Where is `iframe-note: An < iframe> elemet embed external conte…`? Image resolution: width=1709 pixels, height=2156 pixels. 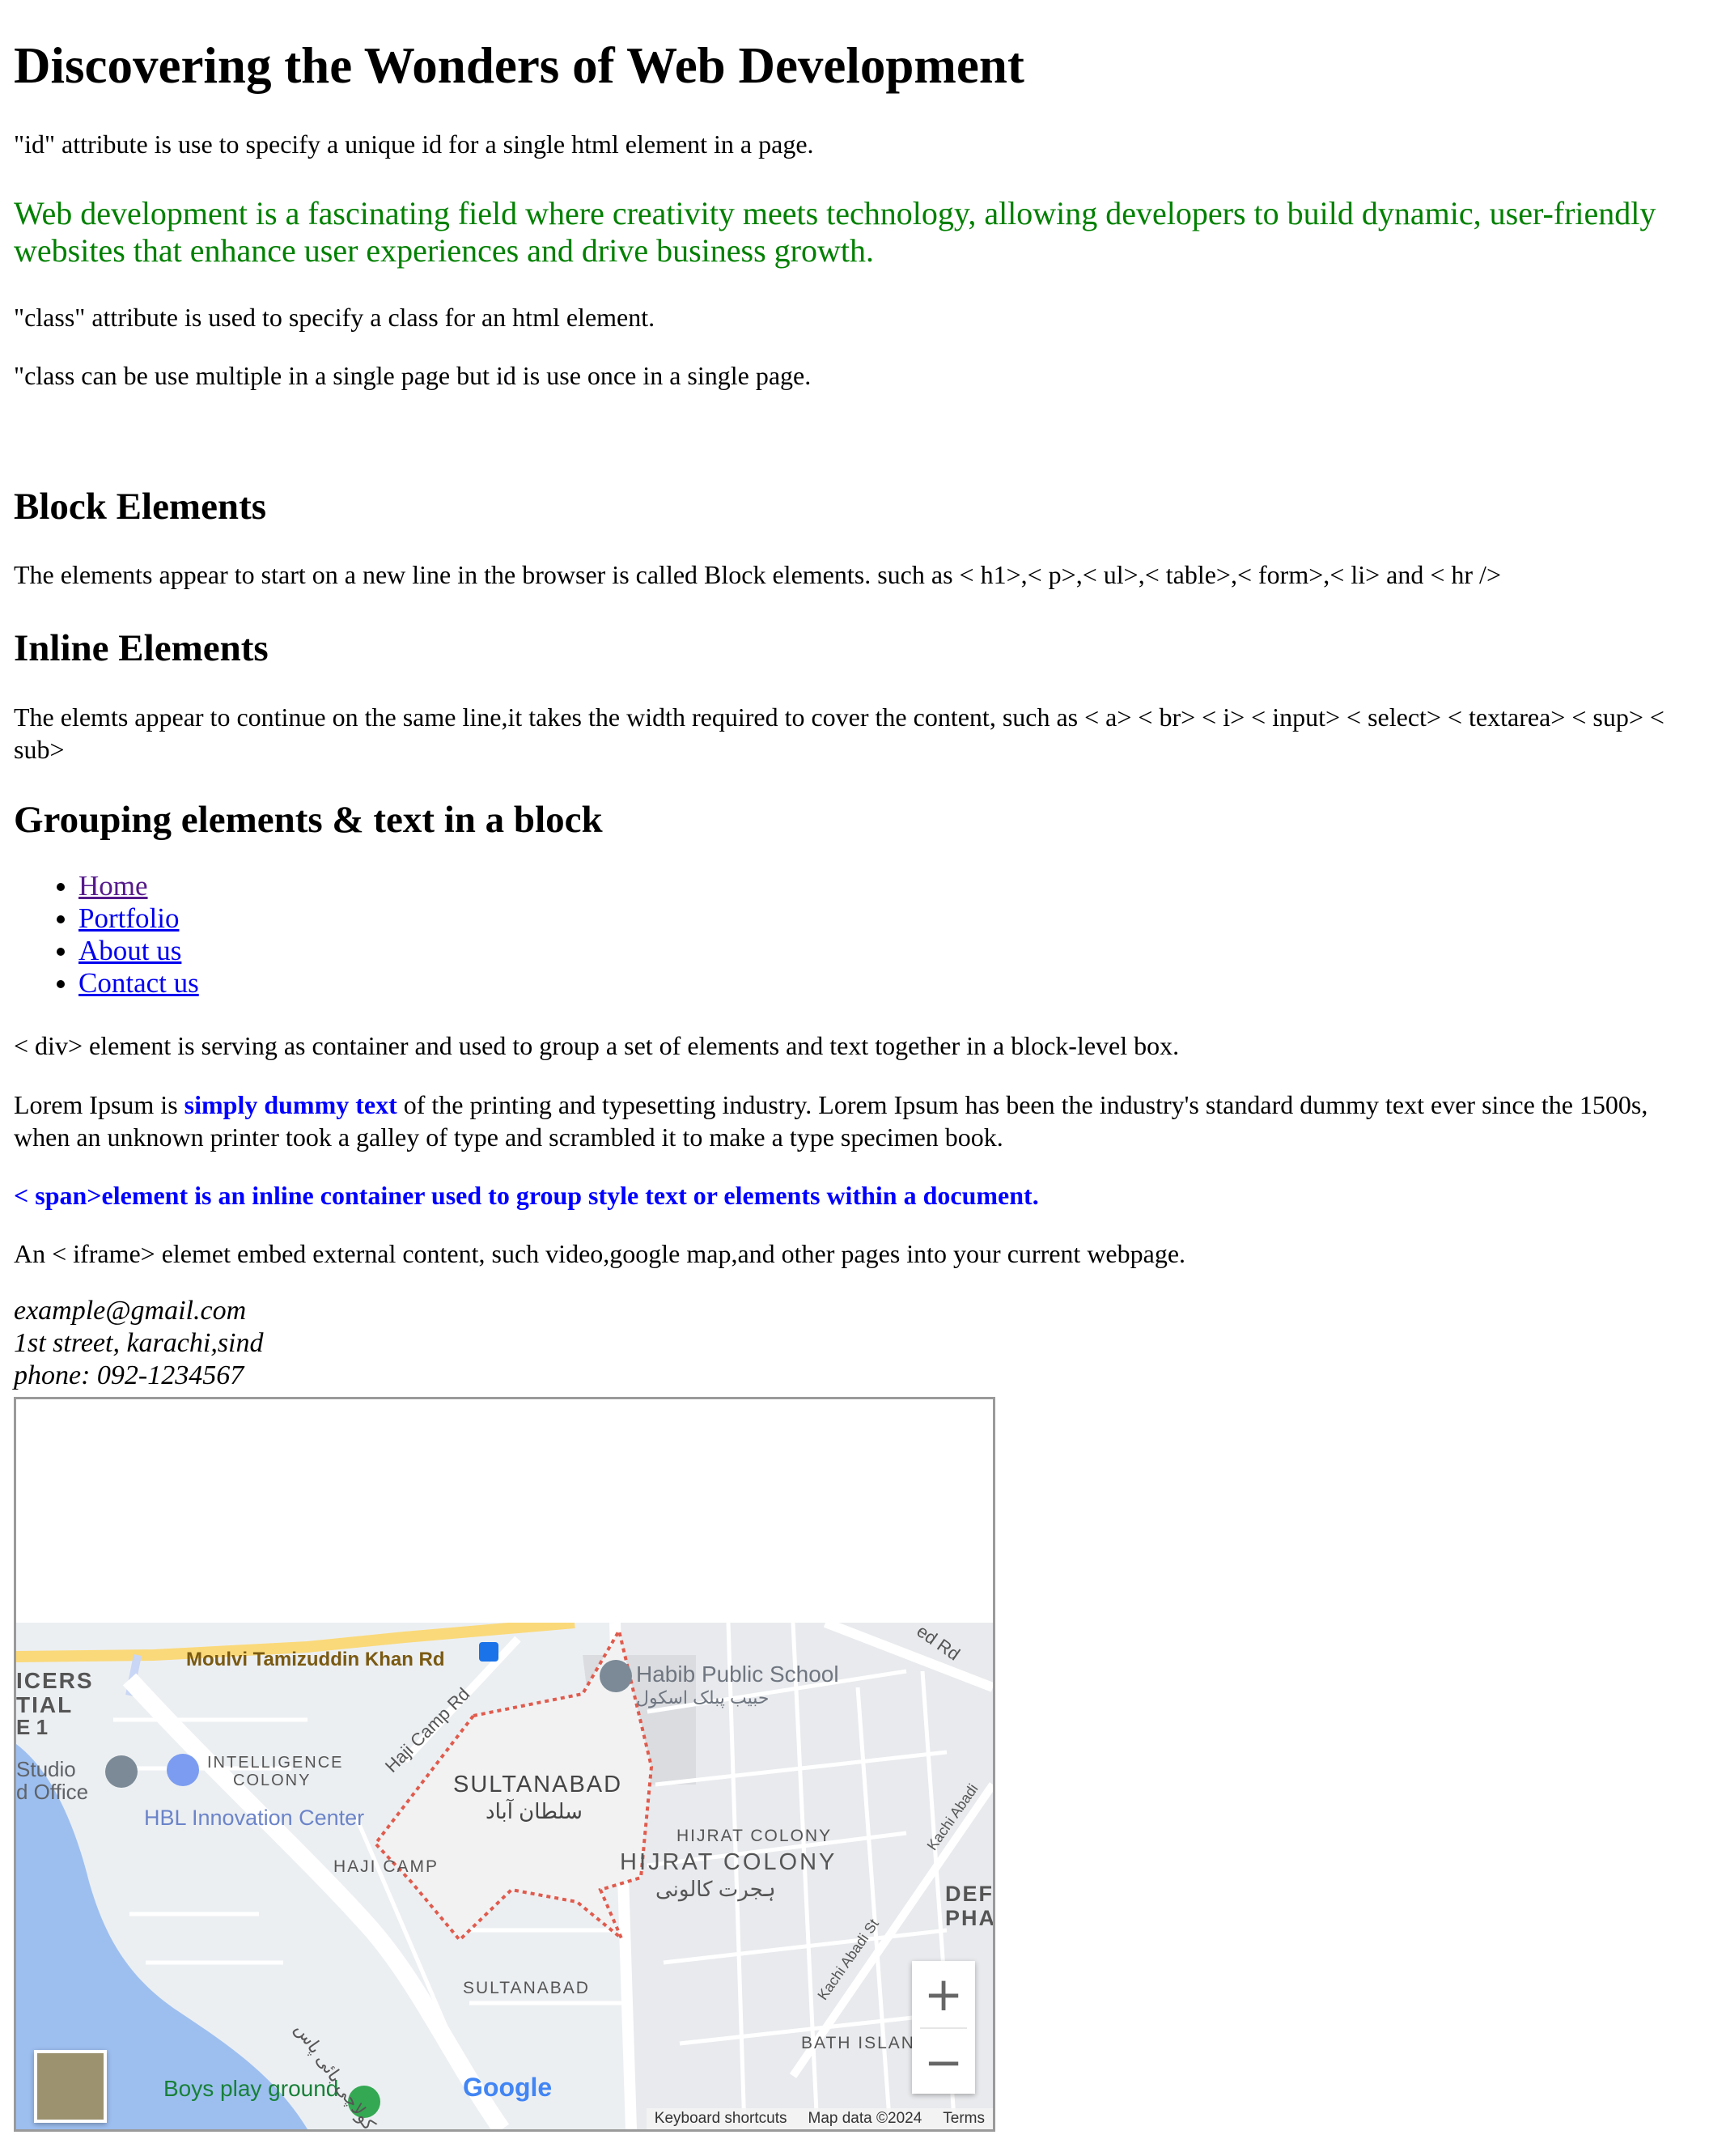
iframe-note: An < iframe> elemet embed external conte… is located at coordinates (600, 1253).